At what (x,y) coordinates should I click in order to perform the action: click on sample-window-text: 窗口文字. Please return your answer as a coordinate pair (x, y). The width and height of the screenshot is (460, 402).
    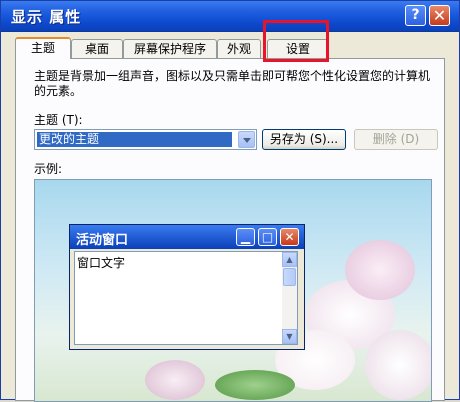
    Looking at the image, I should click on (101, 263).